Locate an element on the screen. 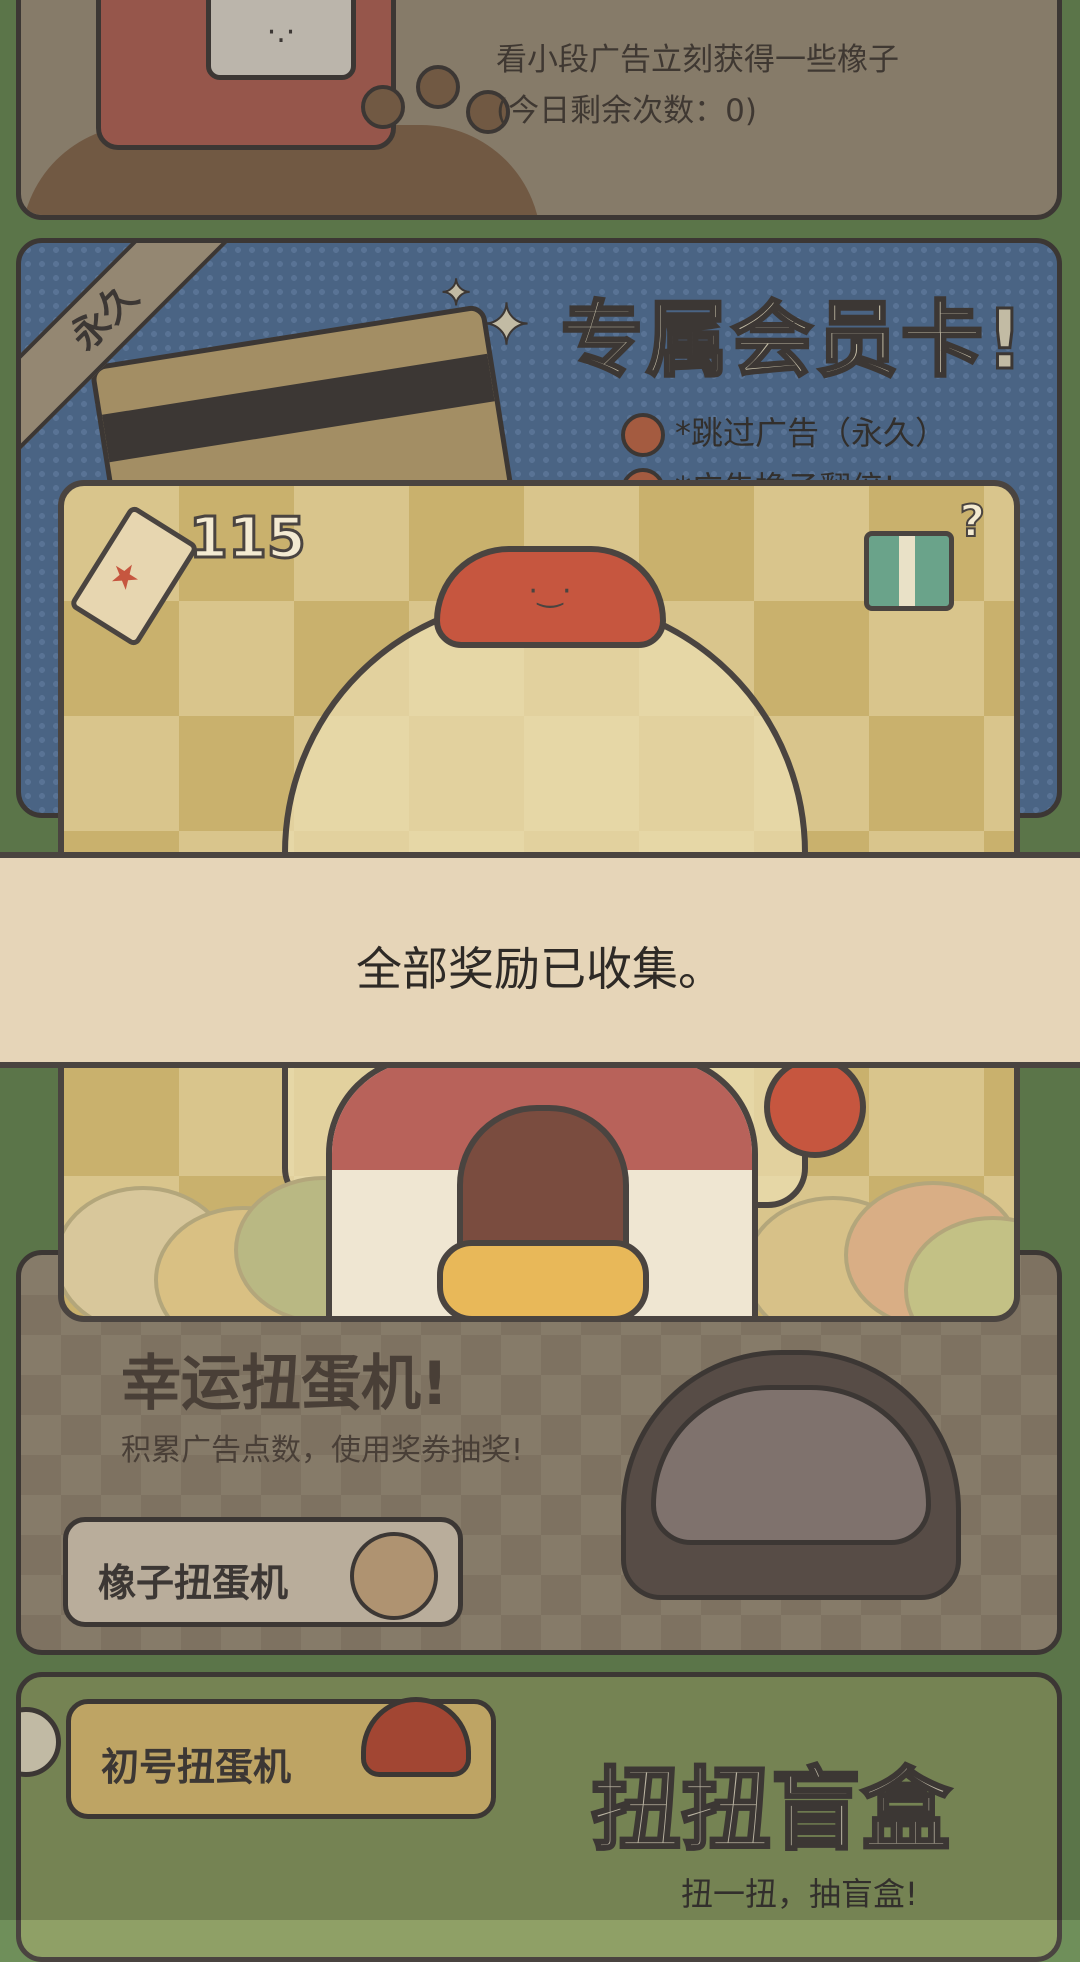 The width and height of the screenshot is (1080, 1962). toast-banner: 全部奖励已收集。 is located at coordinates (540, 960).